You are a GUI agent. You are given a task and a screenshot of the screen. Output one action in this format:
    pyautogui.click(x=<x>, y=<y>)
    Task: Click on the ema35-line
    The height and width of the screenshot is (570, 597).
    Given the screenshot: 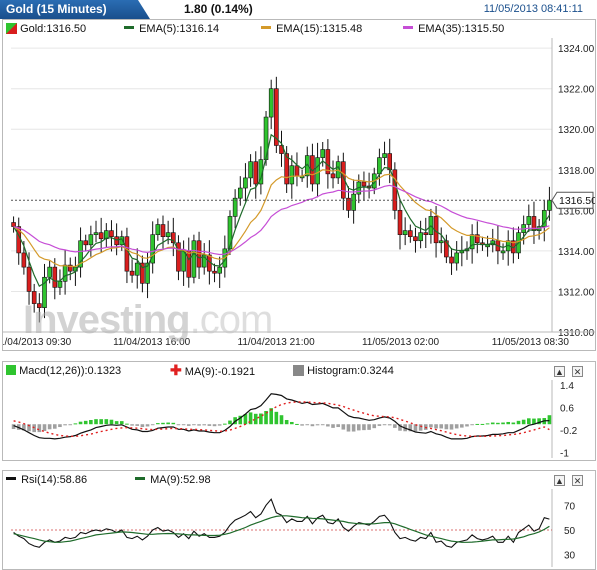 What is the action you would take?
    pyautogui.click(x=281, y=220)
    